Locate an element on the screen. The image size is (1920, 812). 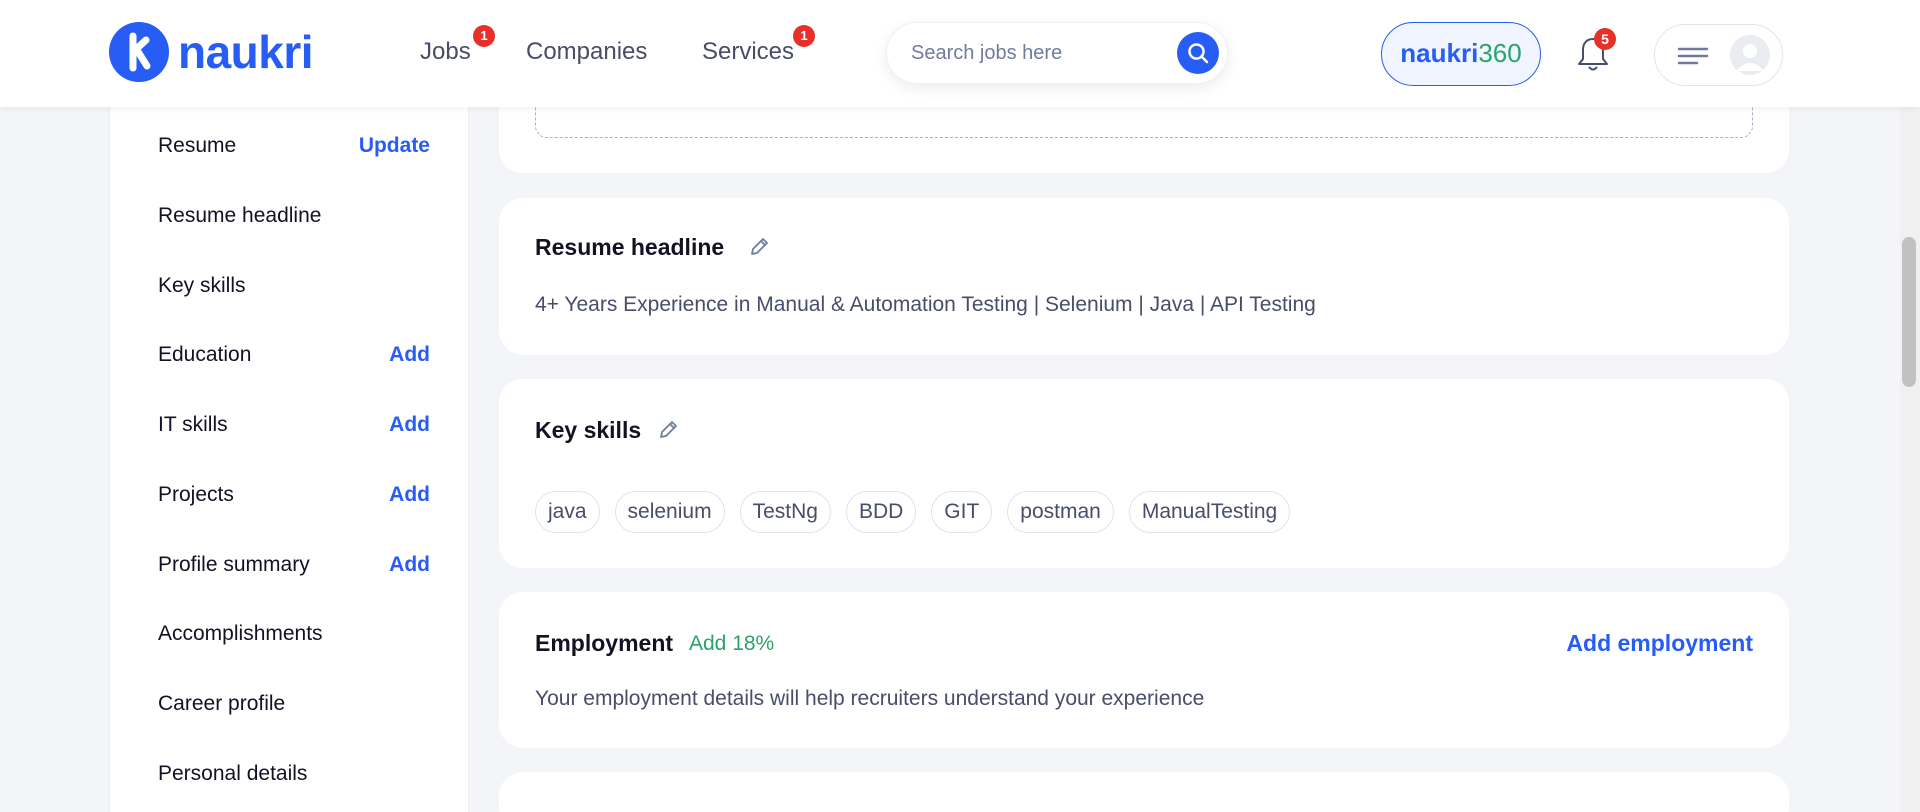
hamburger-icon is located at coordinates (1693, 56).